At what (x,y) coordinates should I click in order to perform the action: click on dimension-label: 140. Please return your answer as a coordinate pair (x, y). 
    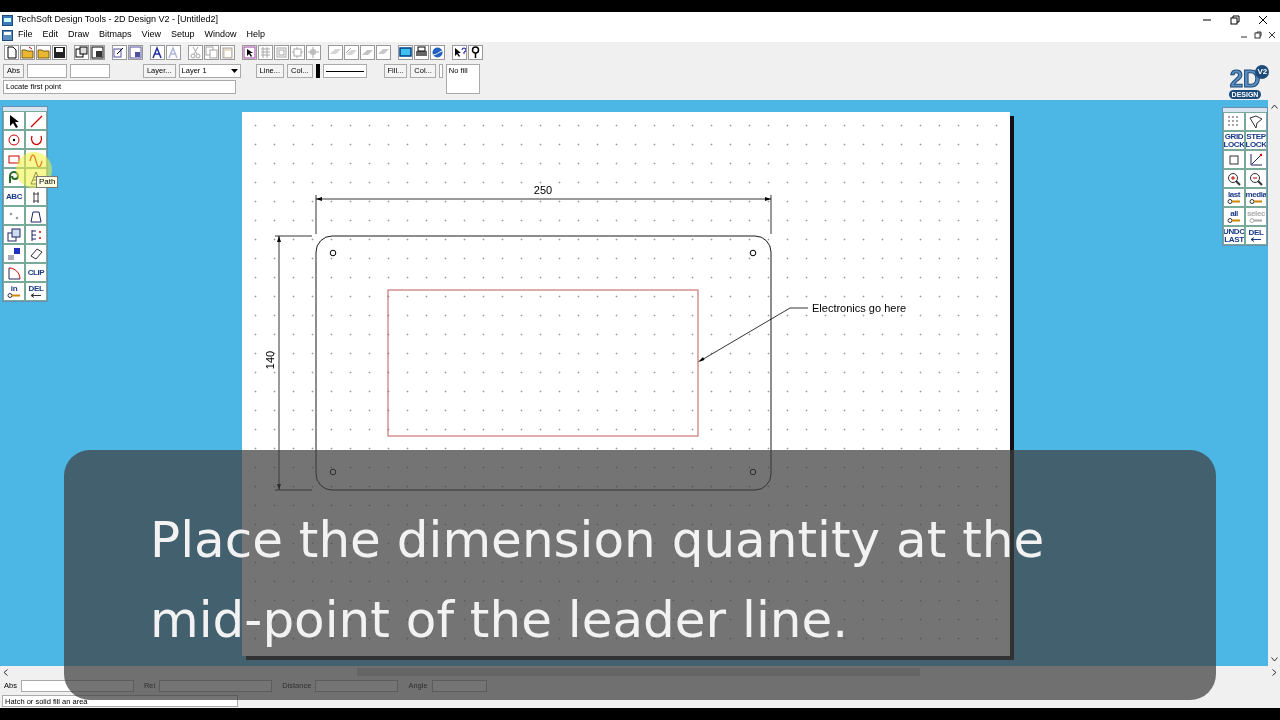
    Looking at the image, I should click on (270, 360).